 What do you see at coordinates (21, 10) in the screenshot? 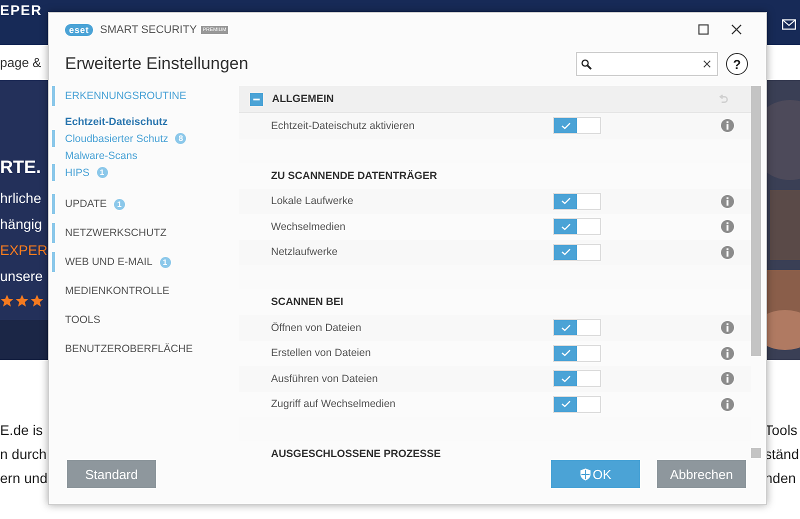
I see `site-logo: EPER` at bounding box center [21, 10].